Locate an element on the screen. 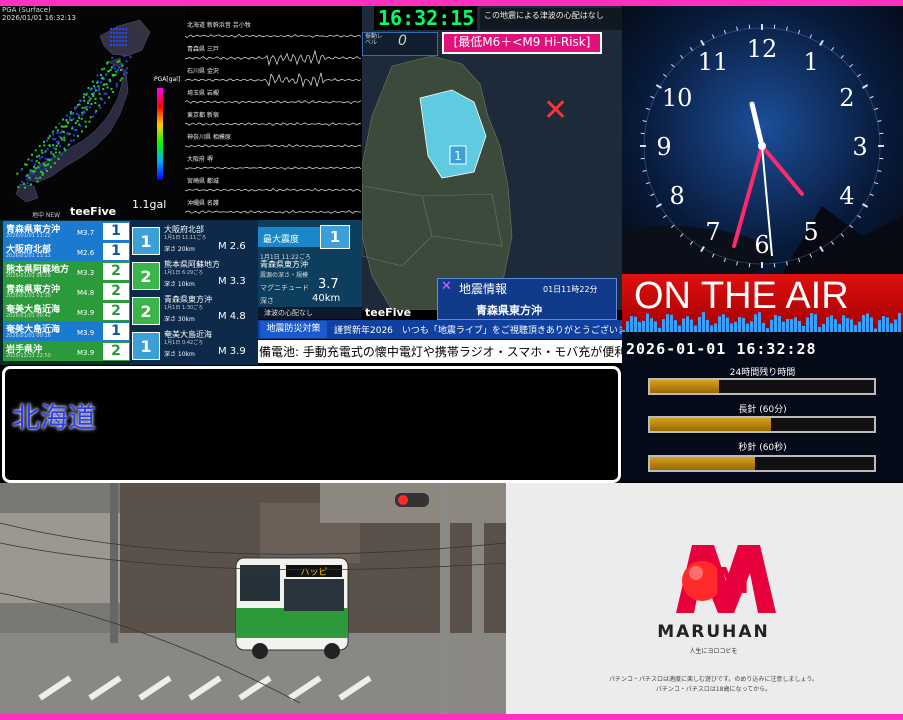  detail-card: 2 熊本県阿蘇地方 1月1日 6:29ごろ 深さ 10km M 3.3 is located at coordinates (194, 274).